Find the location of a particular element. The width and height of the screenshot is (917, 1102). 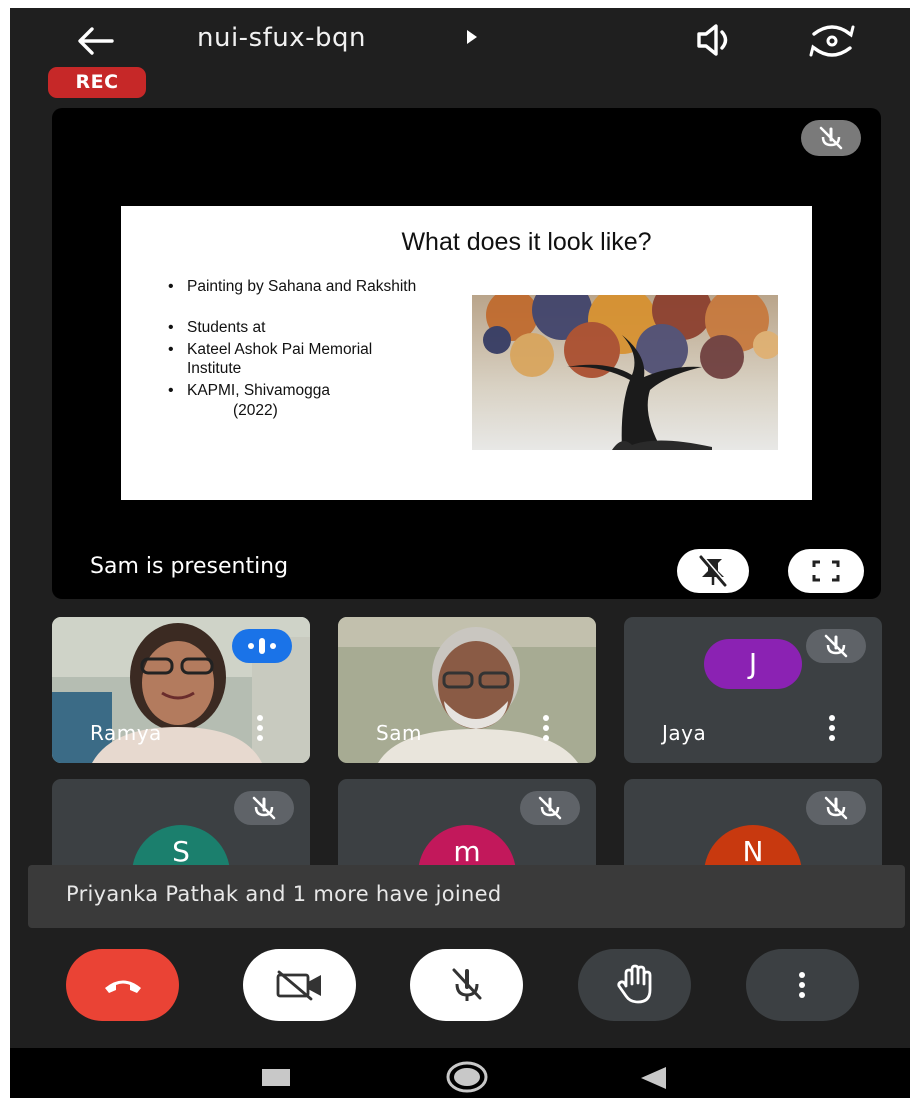

end-call-button is located at coordinates (122, 985).